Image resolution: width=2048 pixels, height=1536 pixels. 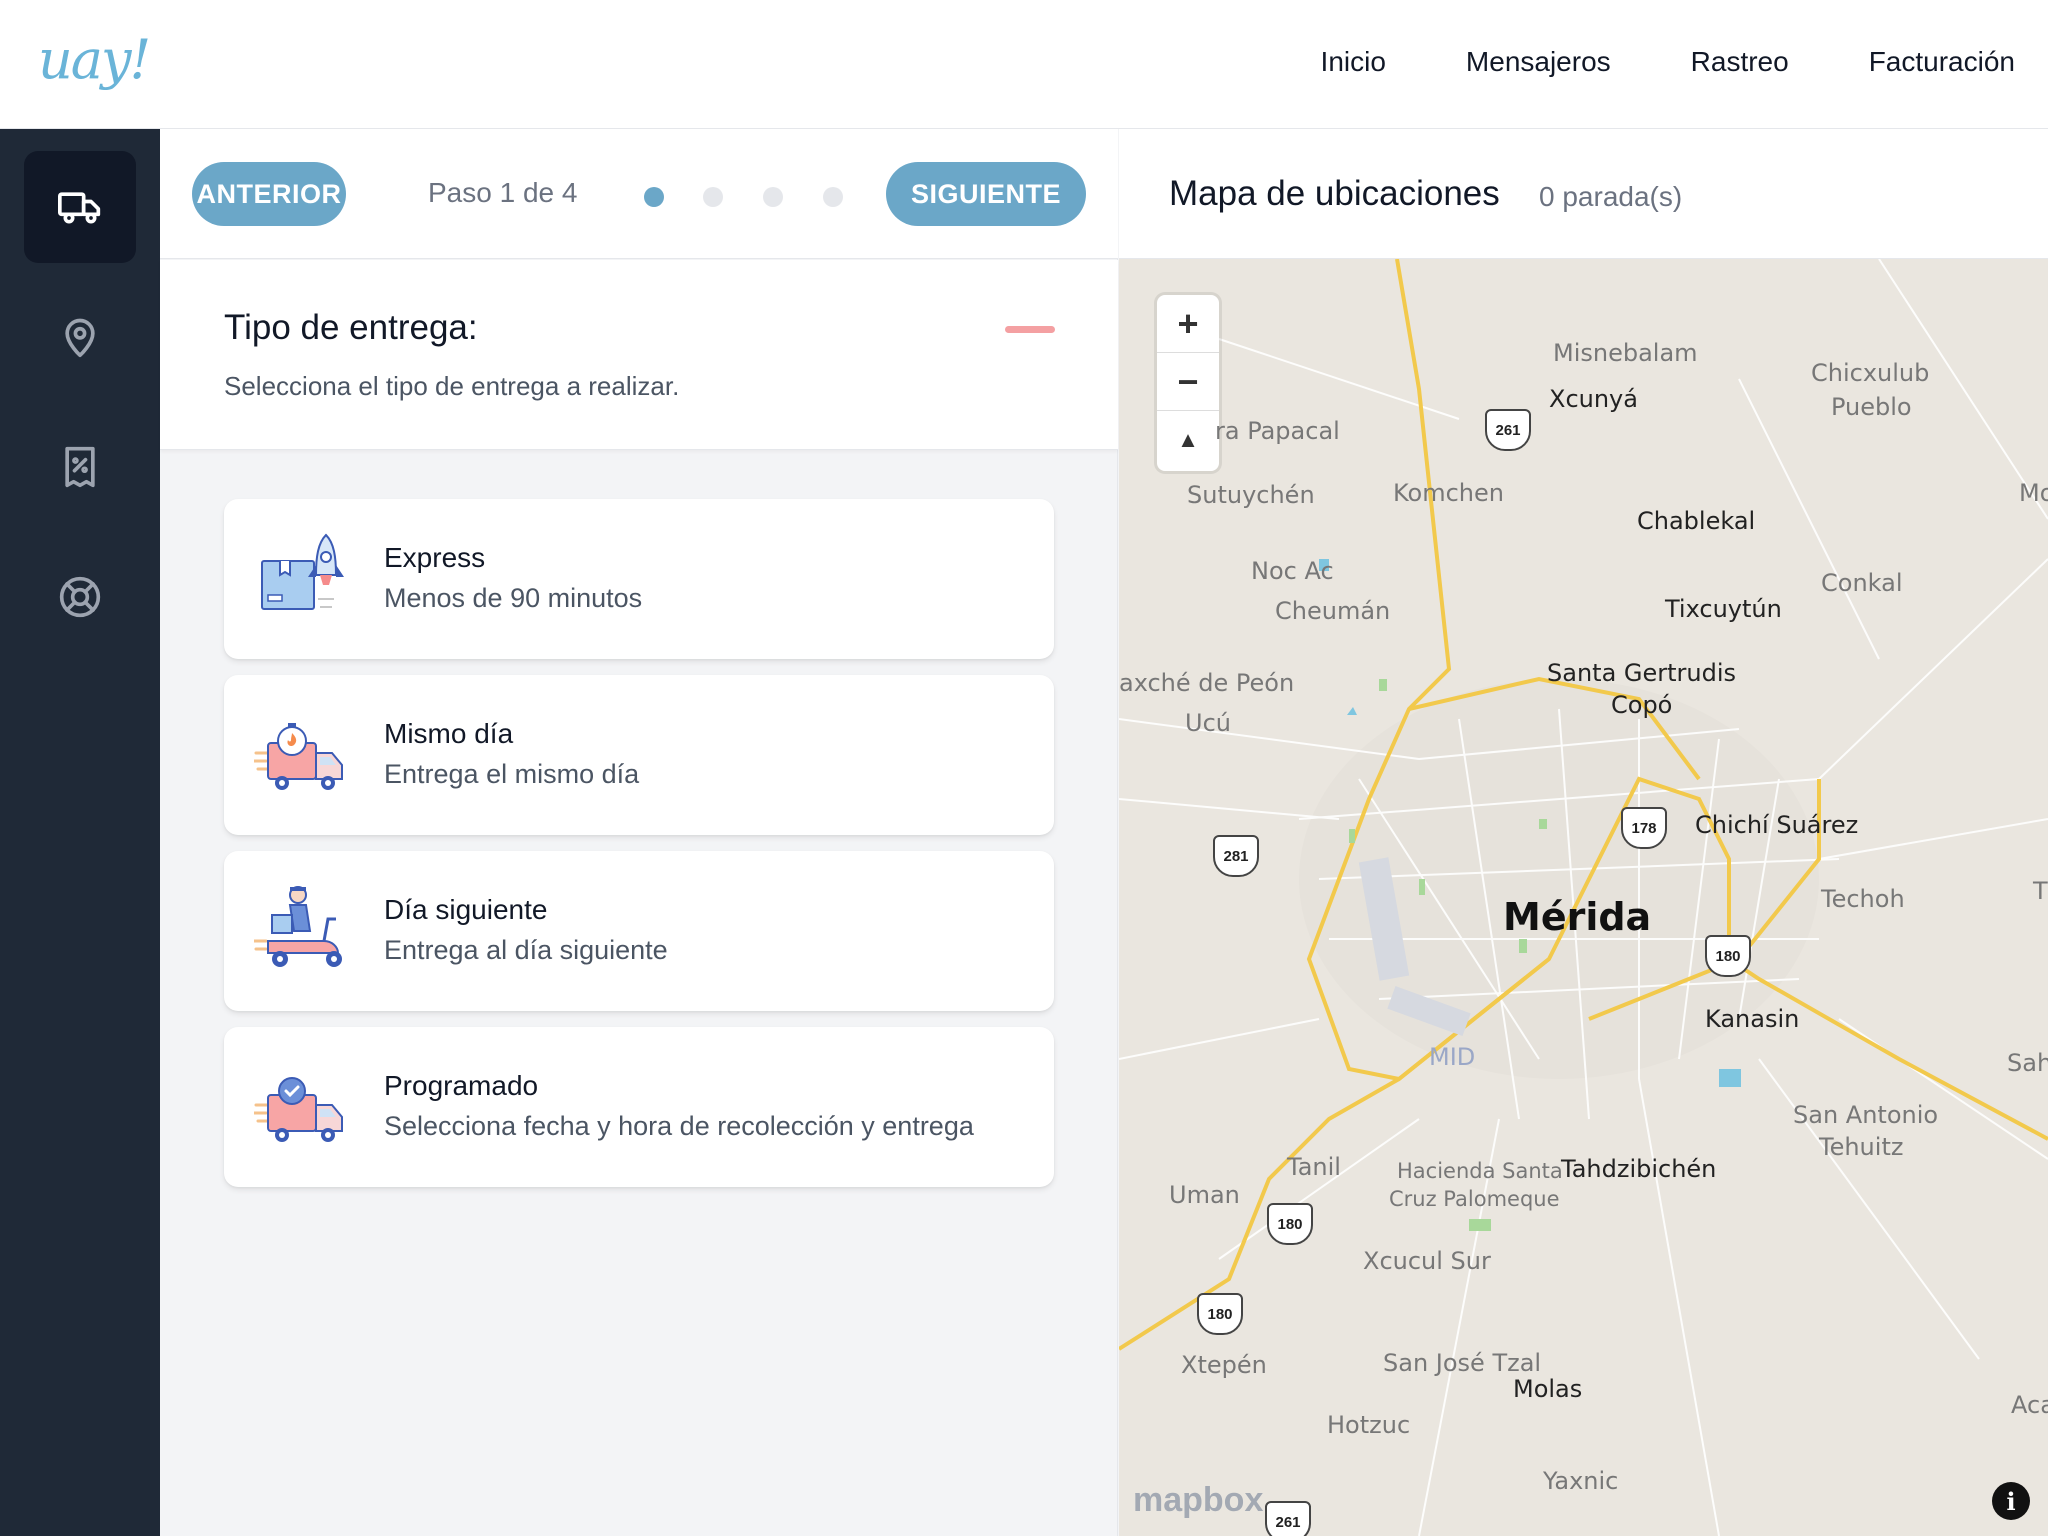 What do you see at coordinates (1723, 609) in the screenshot?
I see `map-label: Tixcuytún` at bounding box center [1723, 609].